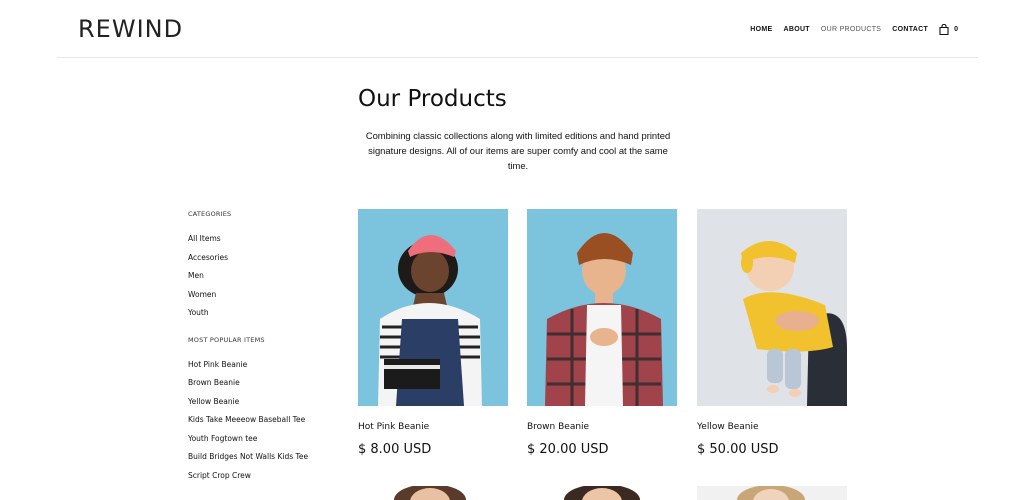 The width and height of the screenshot is (1035, 500). I want to click on product-image-hot-pink-beanie, so click(433, 307).